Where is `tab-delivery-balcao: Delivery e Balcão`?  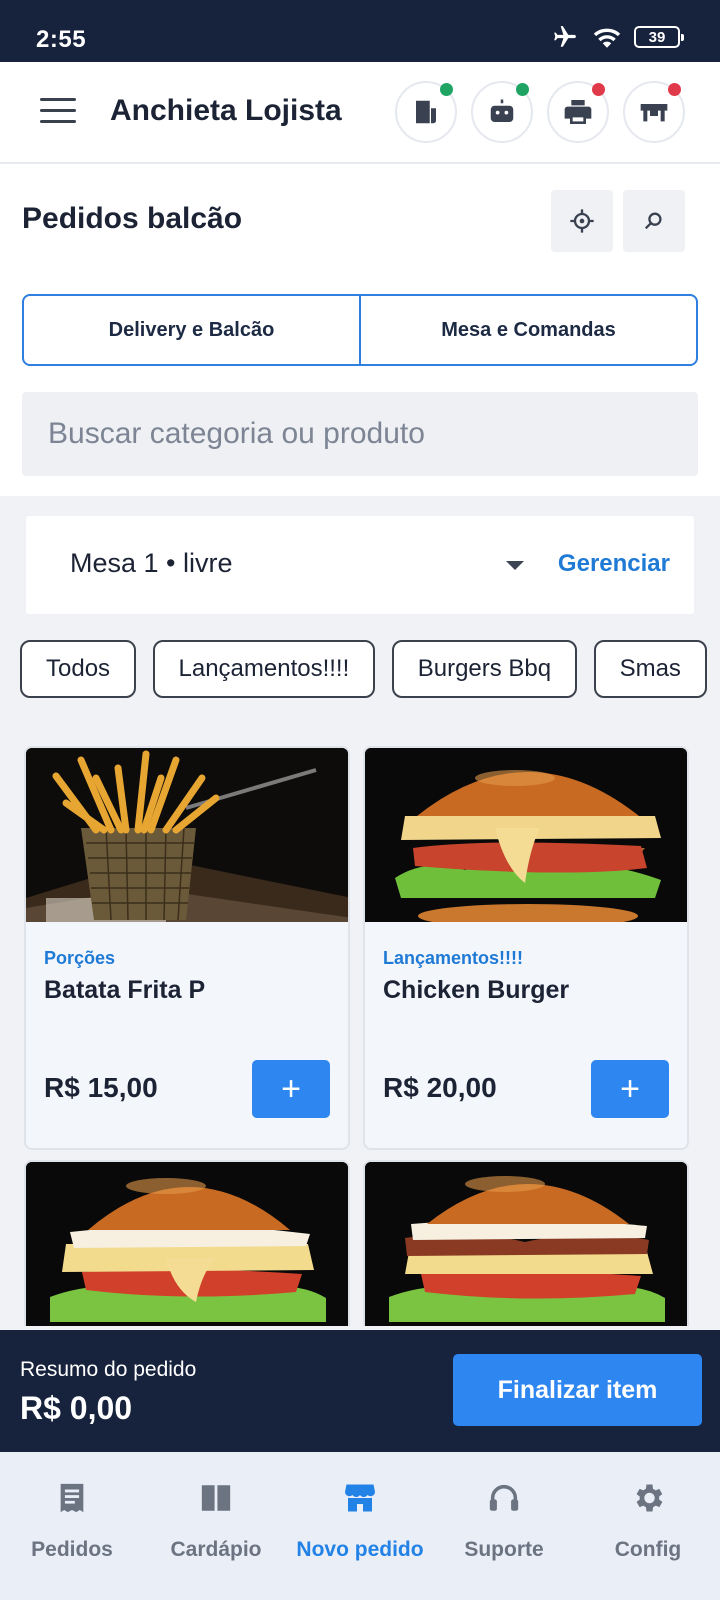
tab-delivery-balcao: Delivery e Balcão is located at coordinates (191, 330).